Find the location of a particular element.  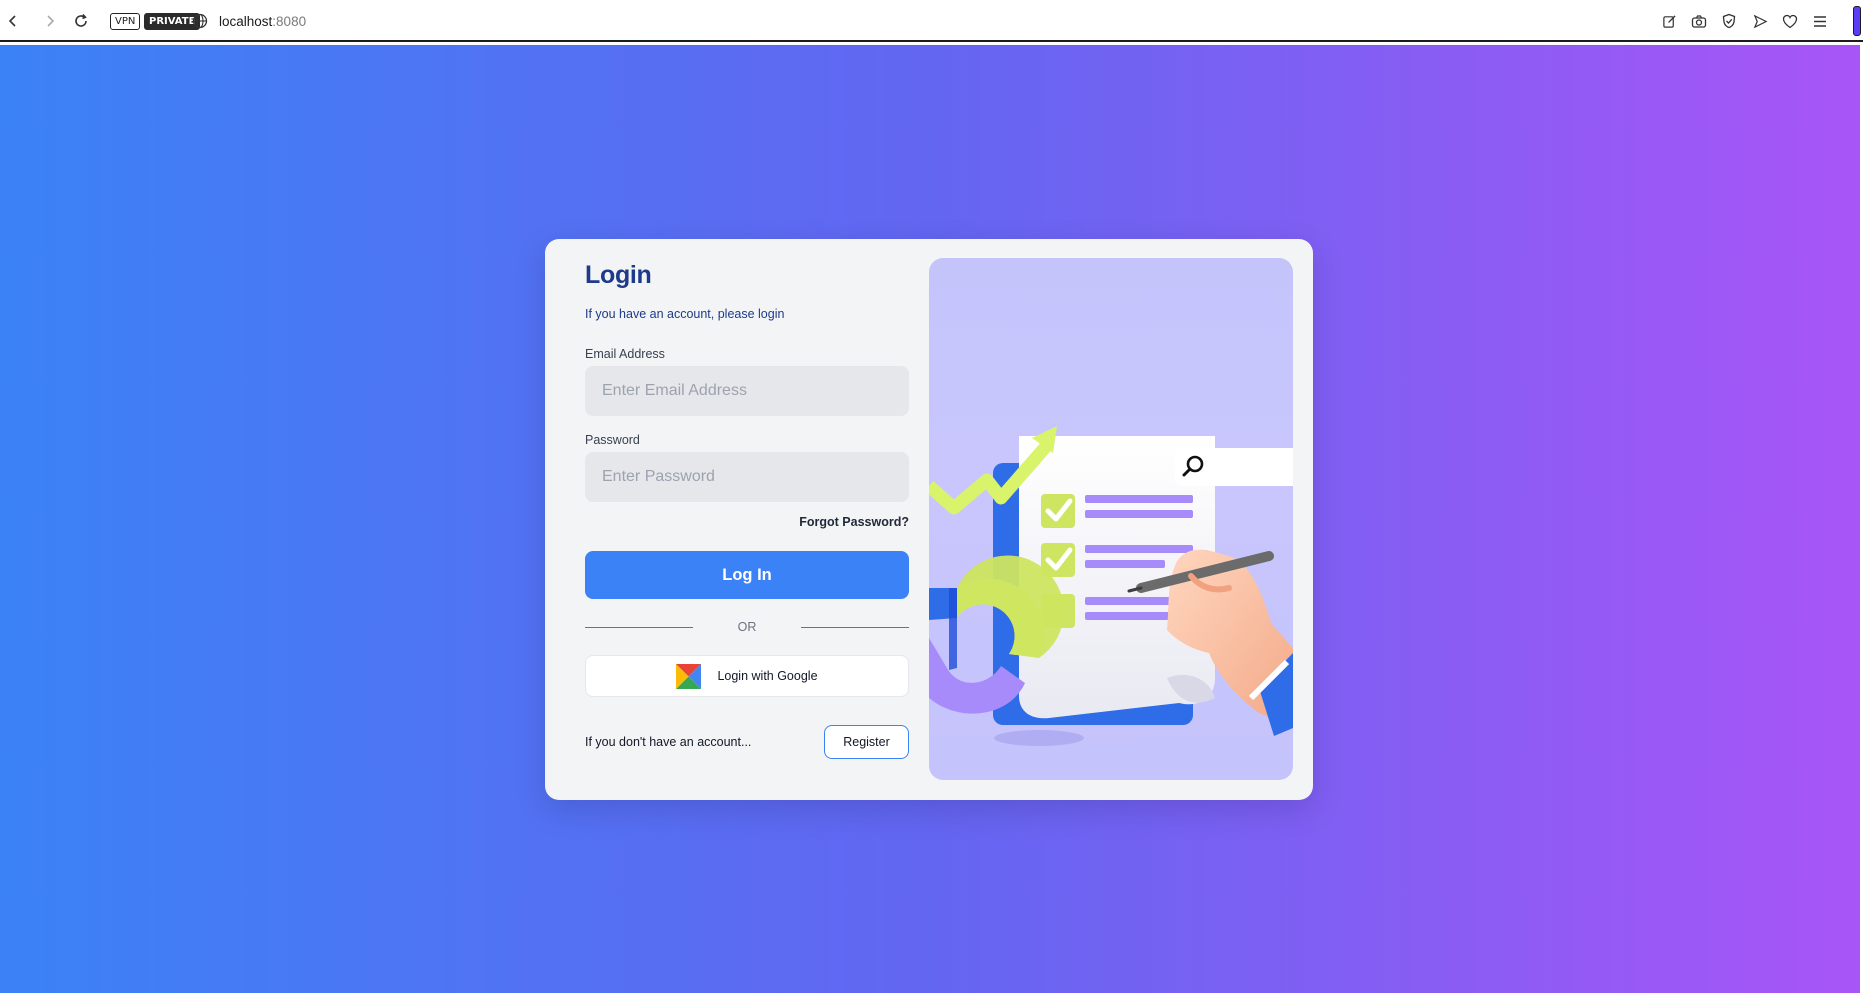

password-label: Password is located at coordinates (612, 440).